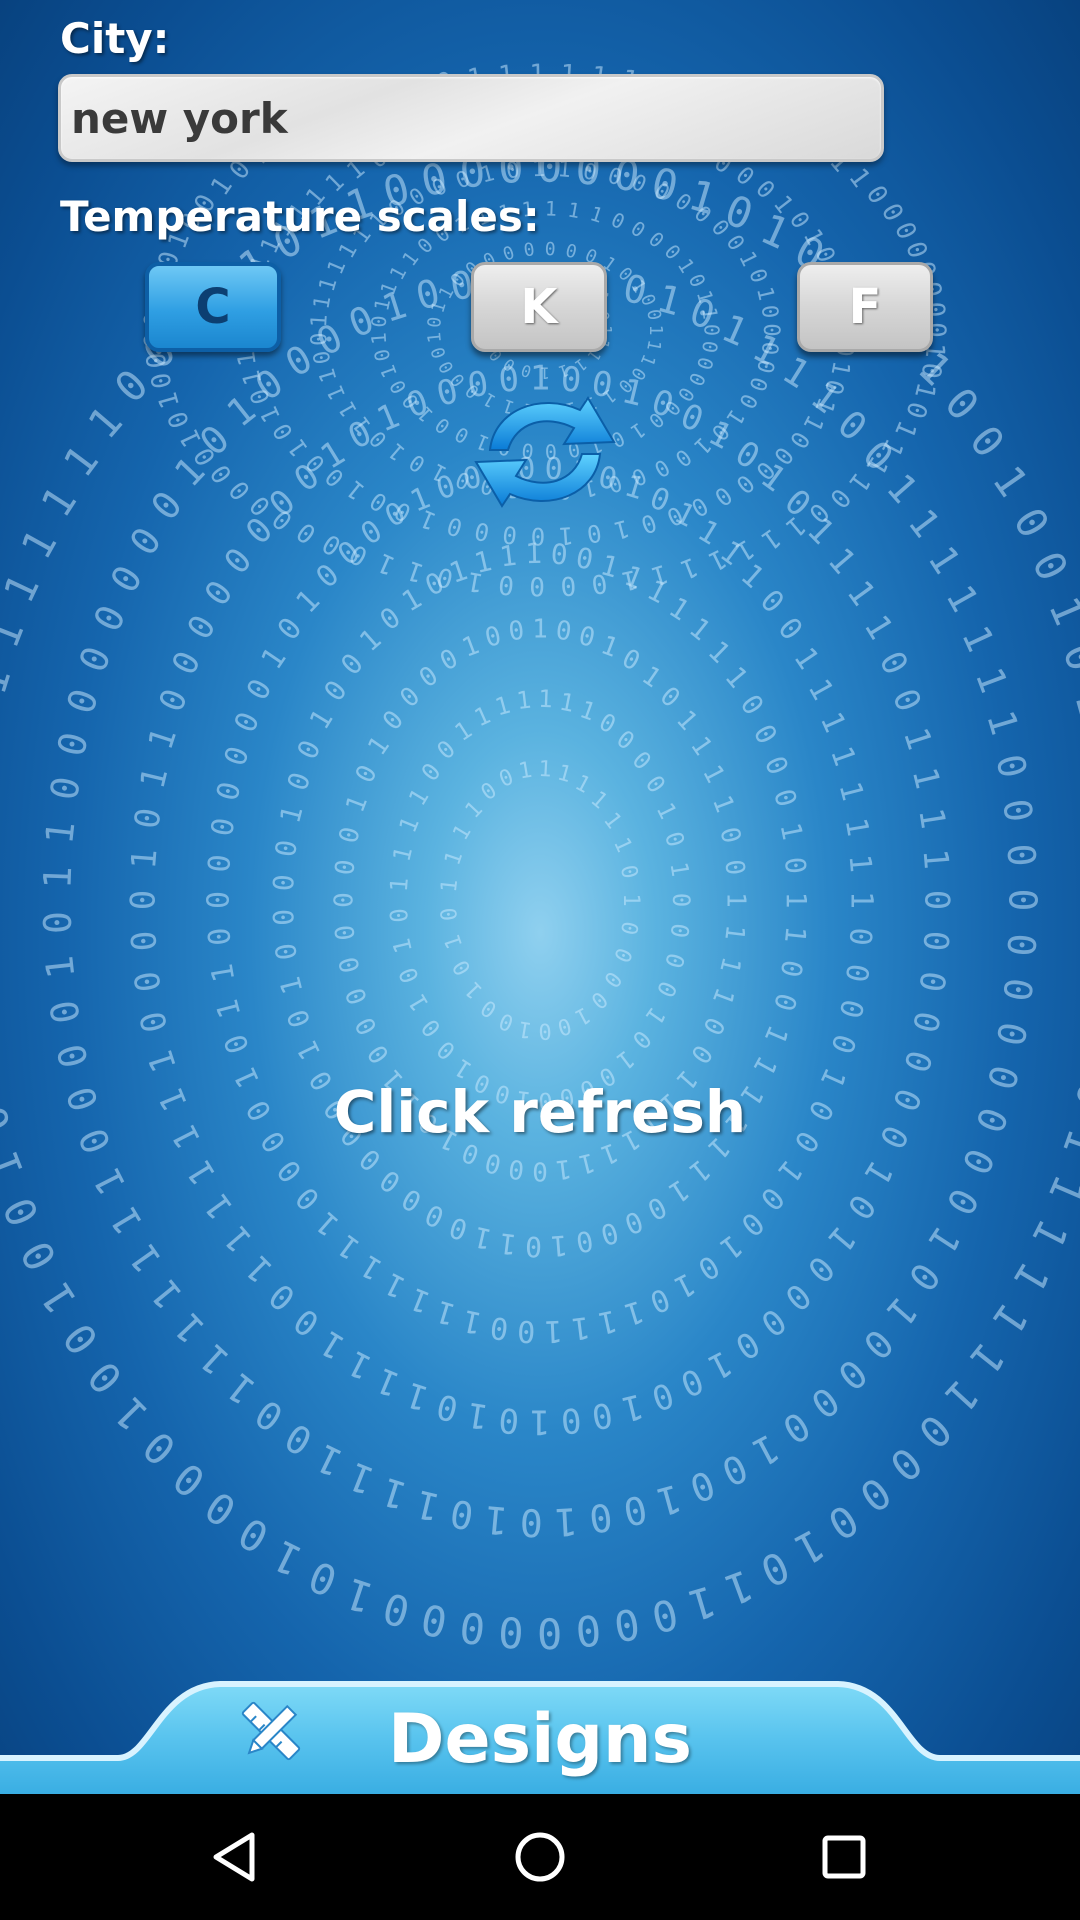 The width and height of the screenshot is (1080, 1920). What do you see at coordinates (540, 1857) in the screenshot?
I see `nav-home-button` at bounding box center [540, 1857].